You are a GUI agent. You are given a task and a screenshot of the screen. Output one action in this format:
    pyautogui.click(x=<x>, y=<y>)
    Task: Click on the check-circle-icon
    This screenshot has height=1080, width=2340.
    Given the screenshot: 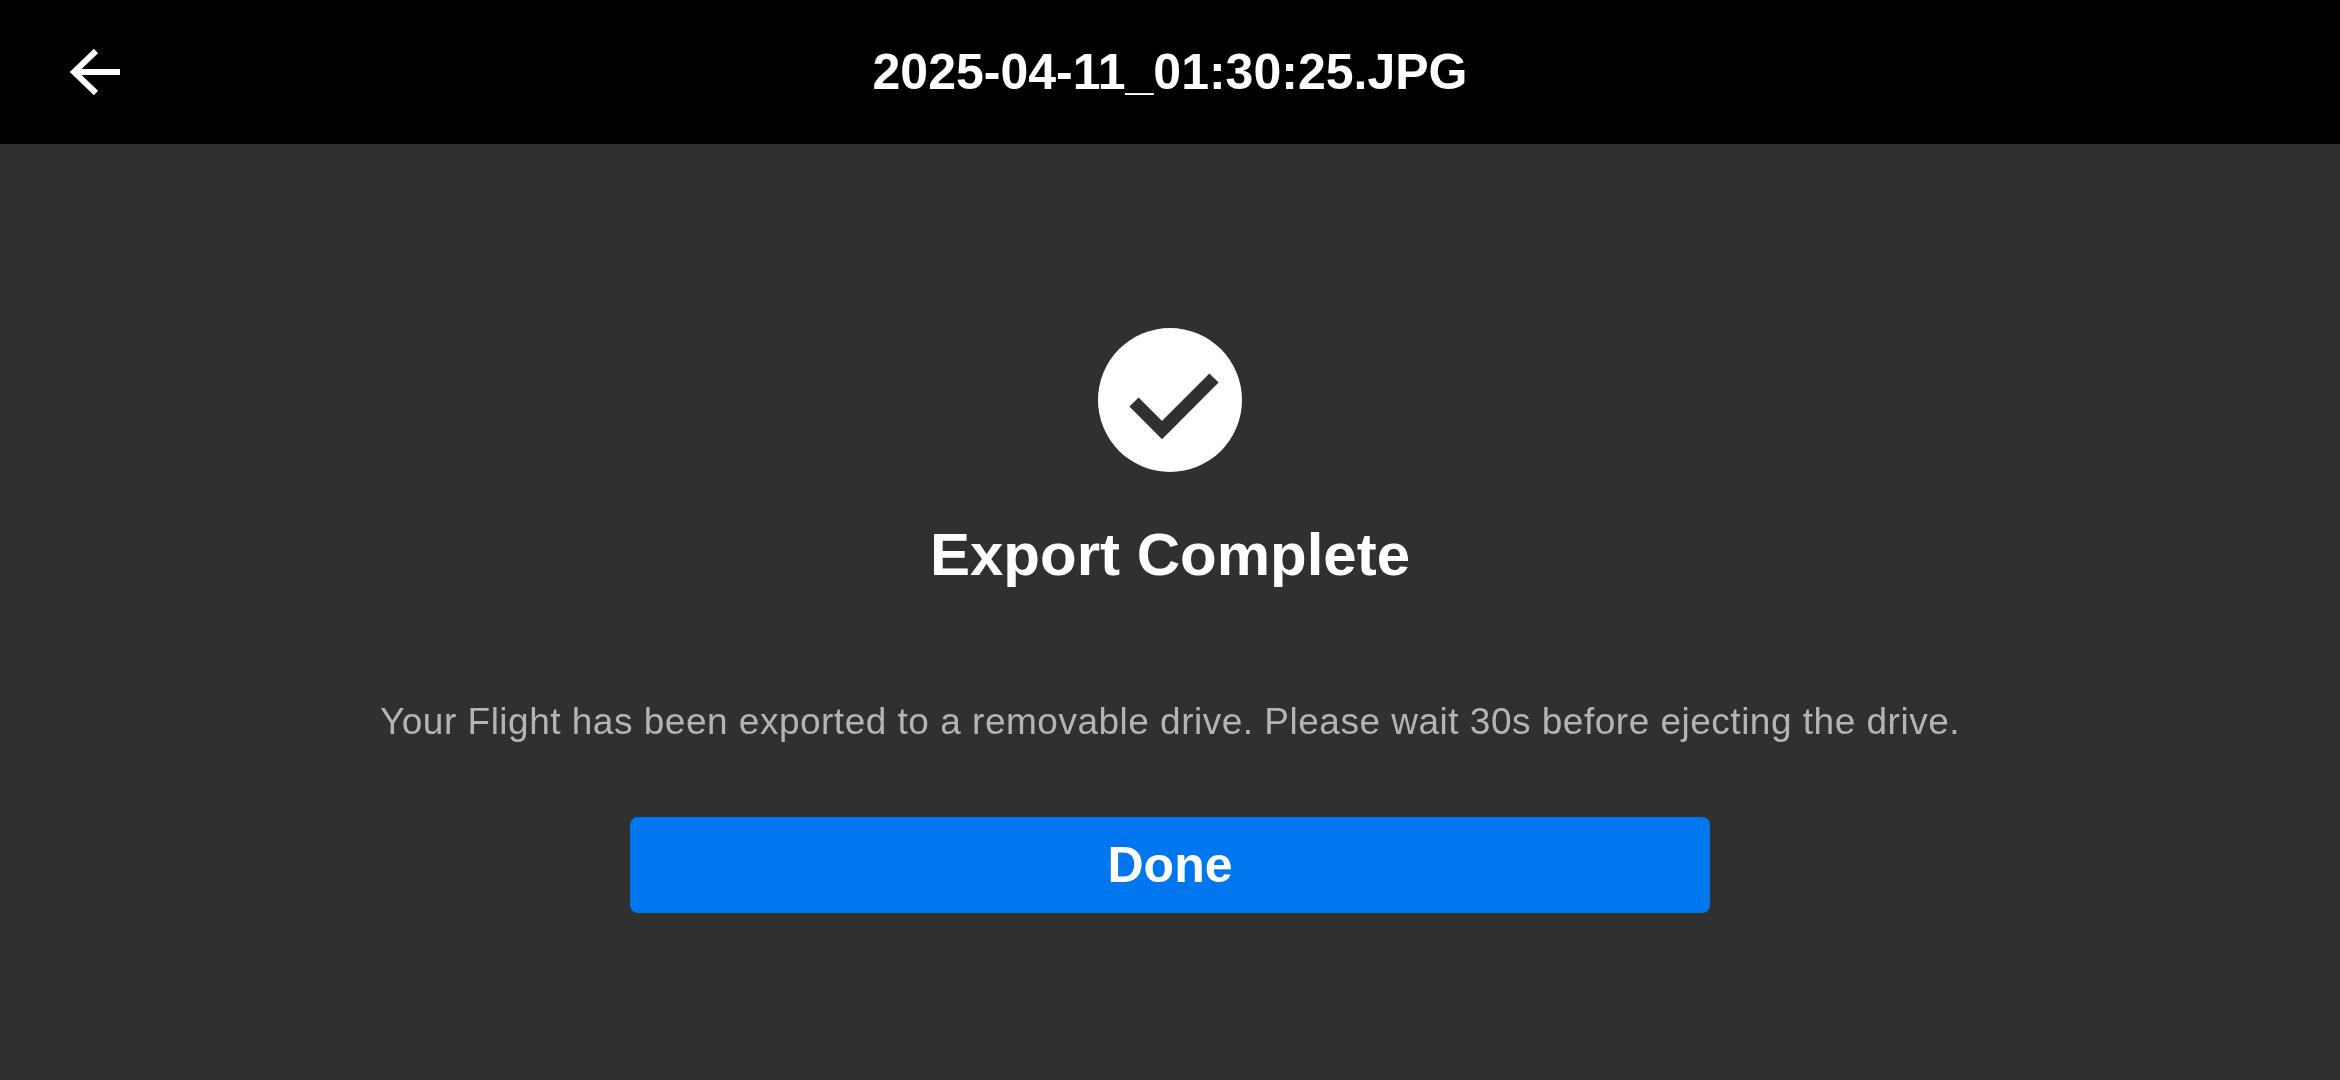 What is the action you would take?
    pyautogui.click(x=1170, y=400)
    